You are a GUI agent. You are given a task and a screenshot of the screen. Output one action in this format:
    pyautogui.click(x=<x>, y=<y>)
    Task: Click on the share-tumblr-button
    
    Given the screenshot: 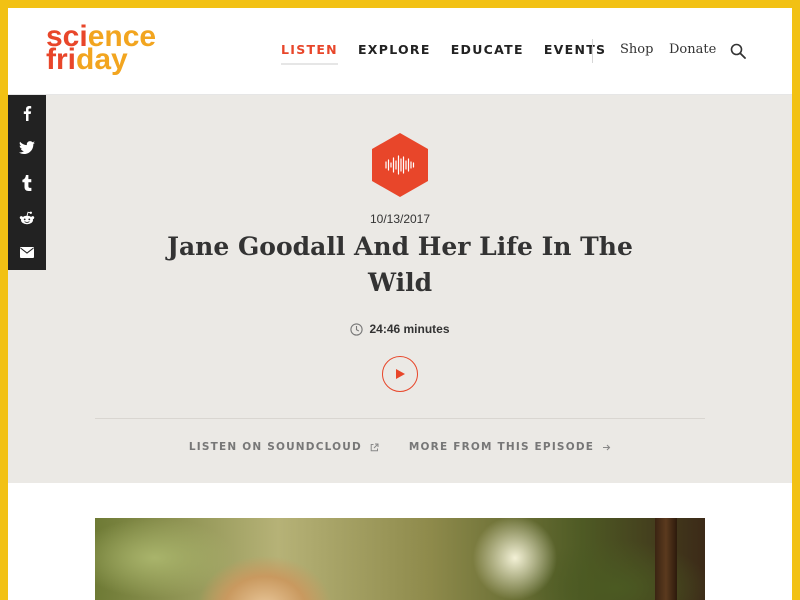 What is the action you would take?
    pyautogui.click(x=27, y=182)
    